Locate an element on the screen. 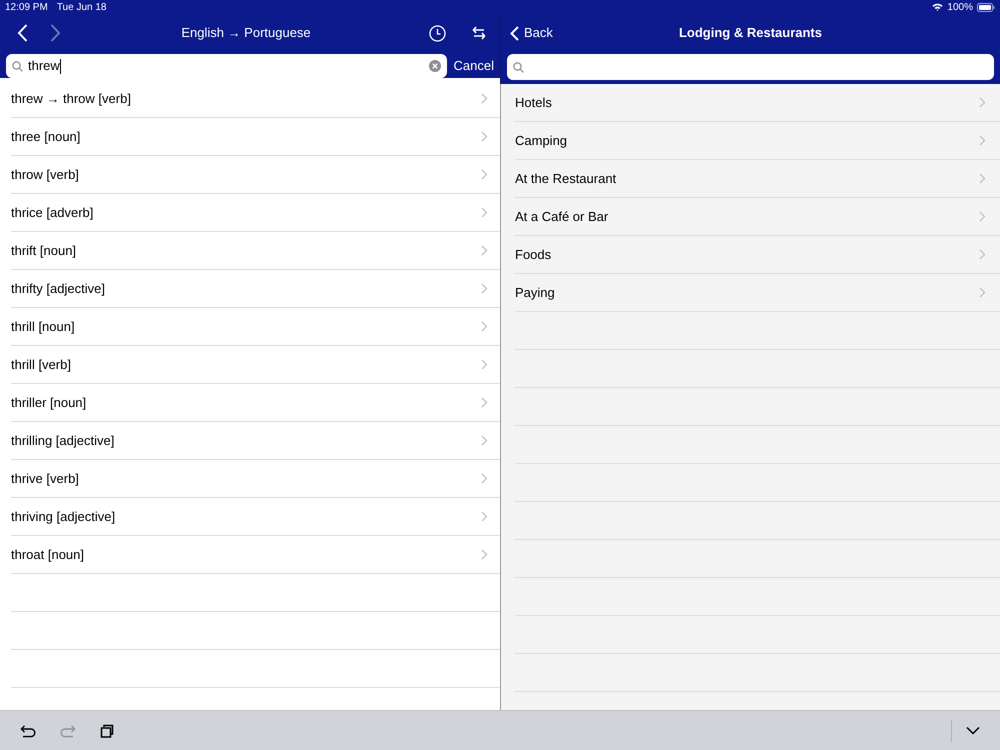 Image resolution: width=1000 pixels, height=750 pixels. result-row: thrilling [adjective] is located at coordinates (255, 441).